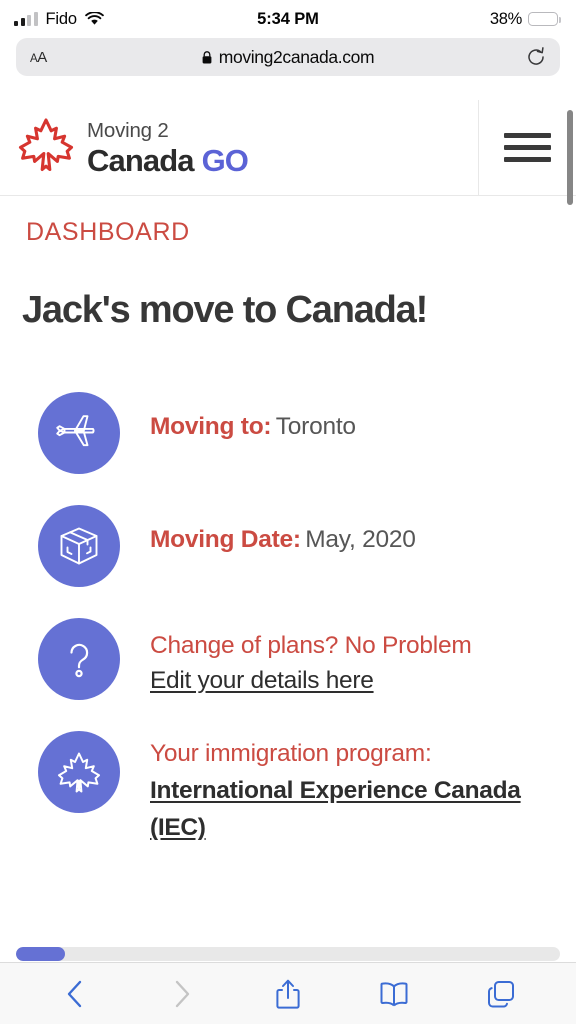 Image resolution: width=576 pixels, height=1024 pixels. What do you see at coordinates (38, 57) in the screenshot?
I see `text-size-button: AA` at bounding box center [38, 57].